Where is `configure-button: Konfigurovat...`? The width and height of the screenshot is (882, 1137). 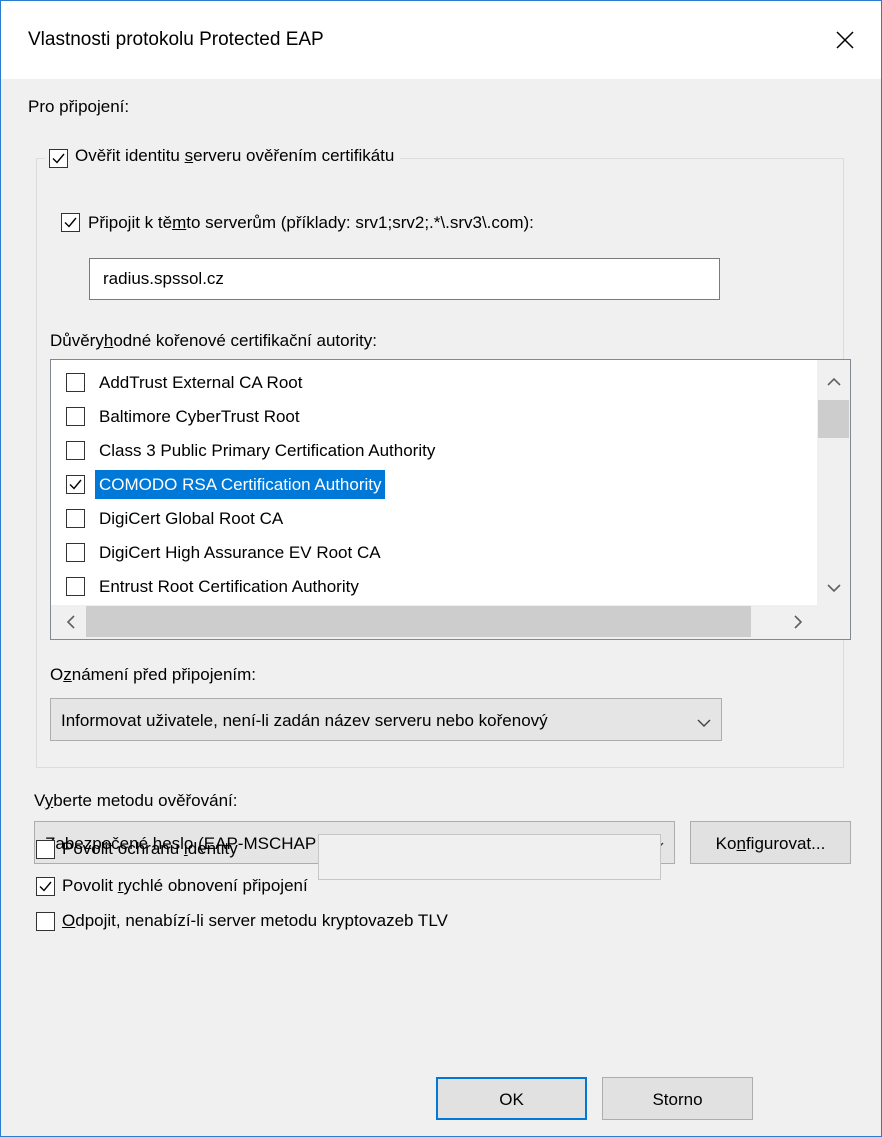 configure-button: Konfigurovat... is located at coordinates (770, 842).